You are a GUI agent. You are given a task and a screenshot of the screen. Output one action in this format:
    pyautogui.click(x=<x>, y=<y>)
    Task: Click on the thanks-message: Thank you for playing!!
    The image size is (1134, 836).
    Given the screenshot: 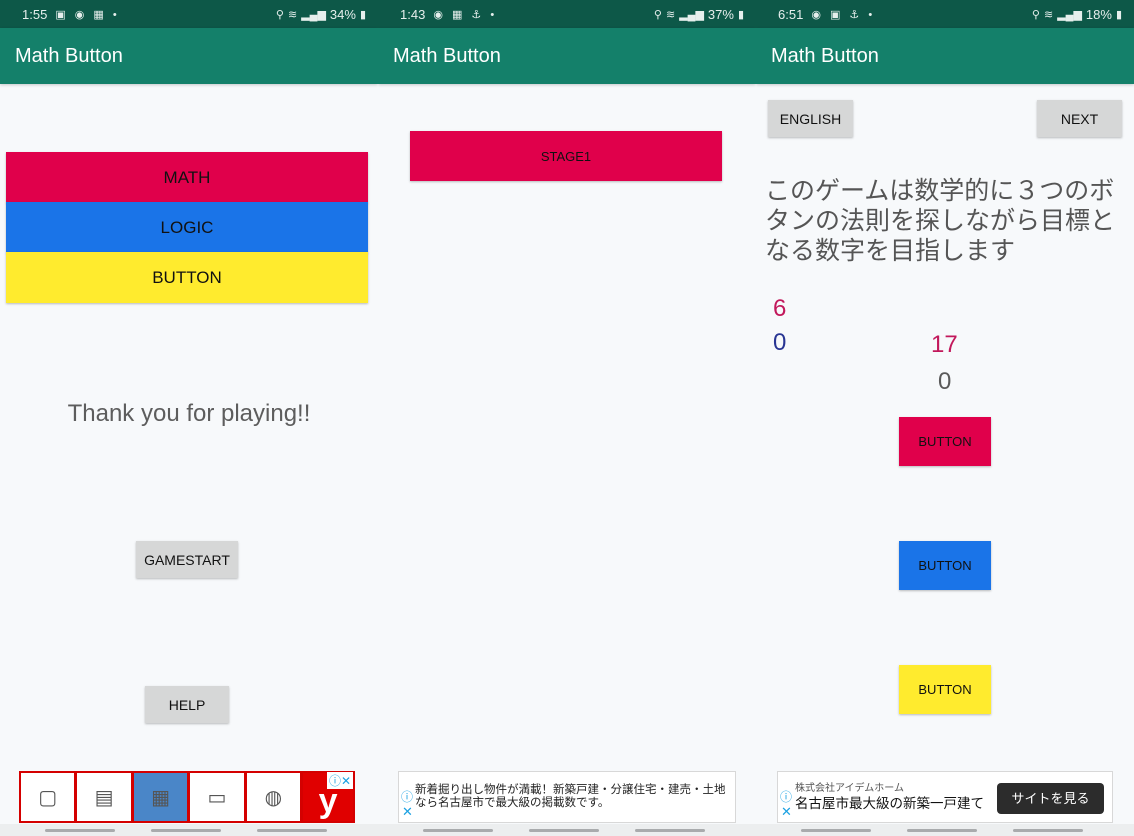 What is the action you would take?
    pyautogui.click(x=189, y=413)
    